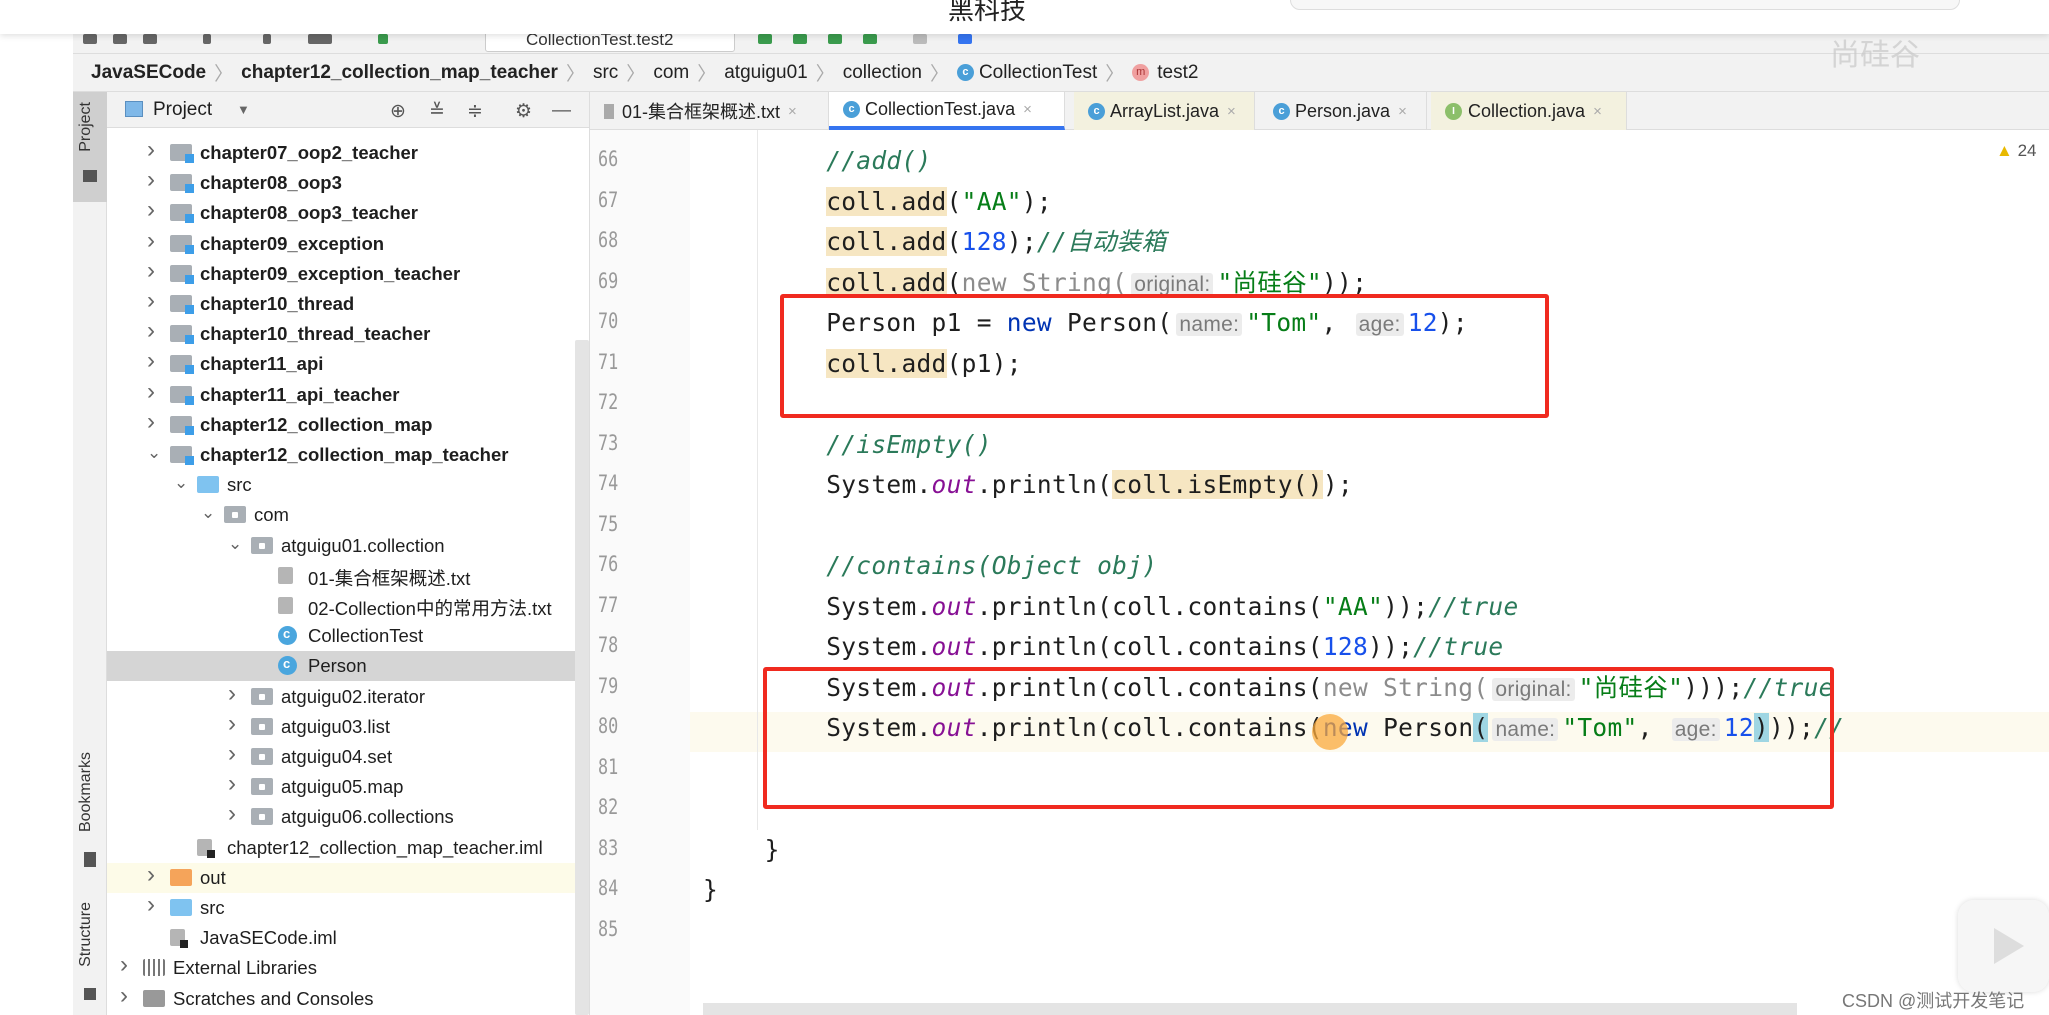 This screenshot has width=2049, height=1015. Describe the element at coordinates (909, 445) in the screenshot. I see `code-line: //isEmpty()` at that location.